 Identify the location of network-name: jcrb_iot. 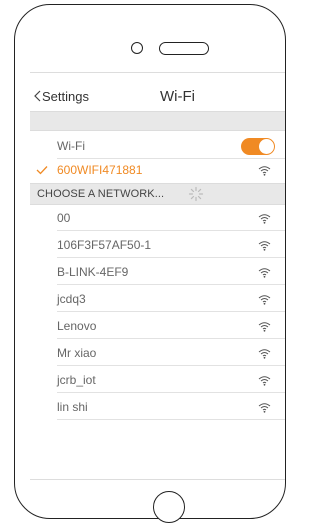
(76, 380).